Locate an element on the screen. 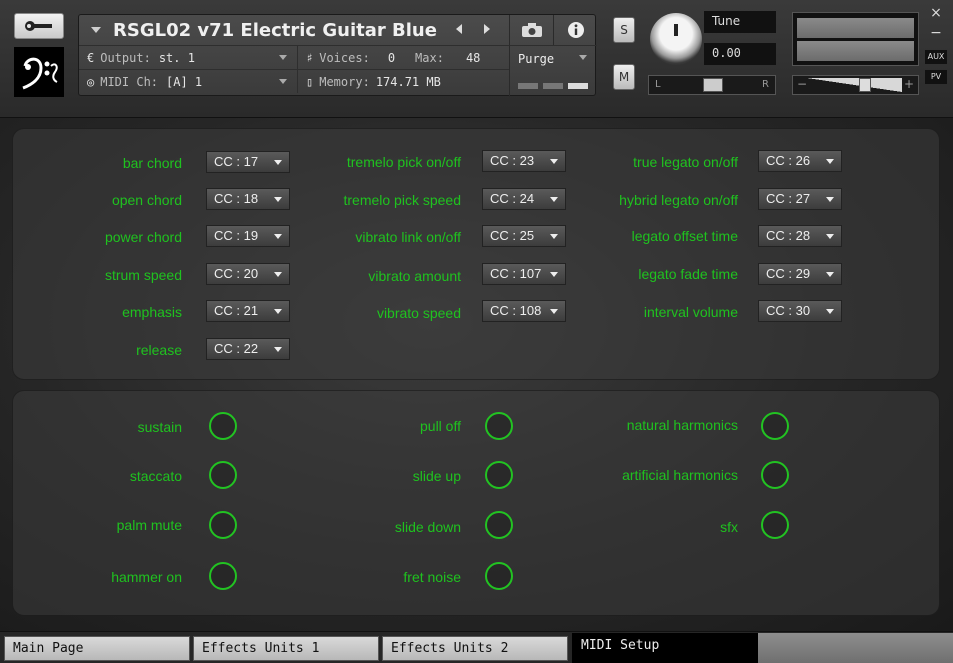 This screenshot has height=663, width=953. midi-label: MIDI Ch: is located at coordinates (129, 81).